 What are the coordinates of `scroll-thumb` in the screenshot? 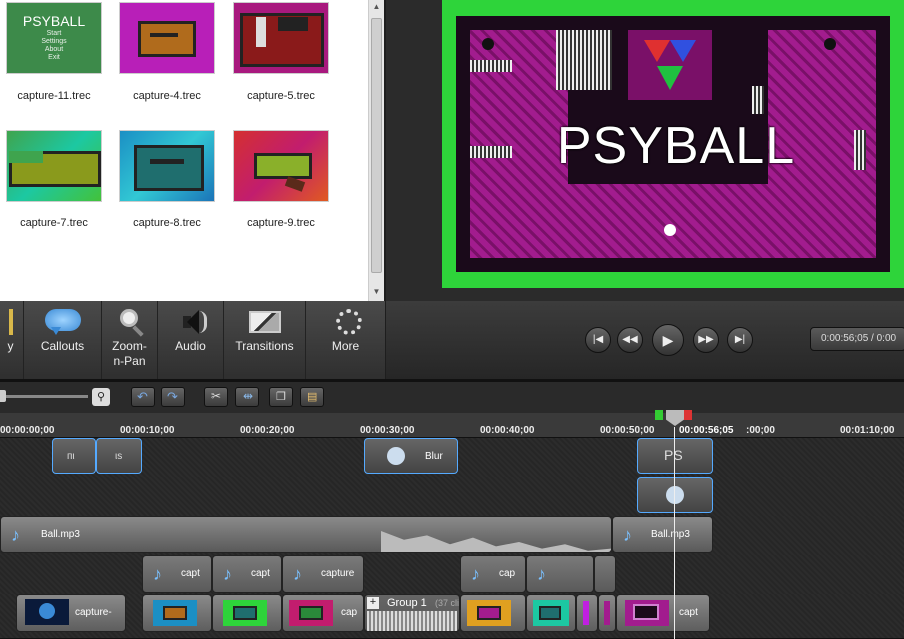 It's located at (376, 145).